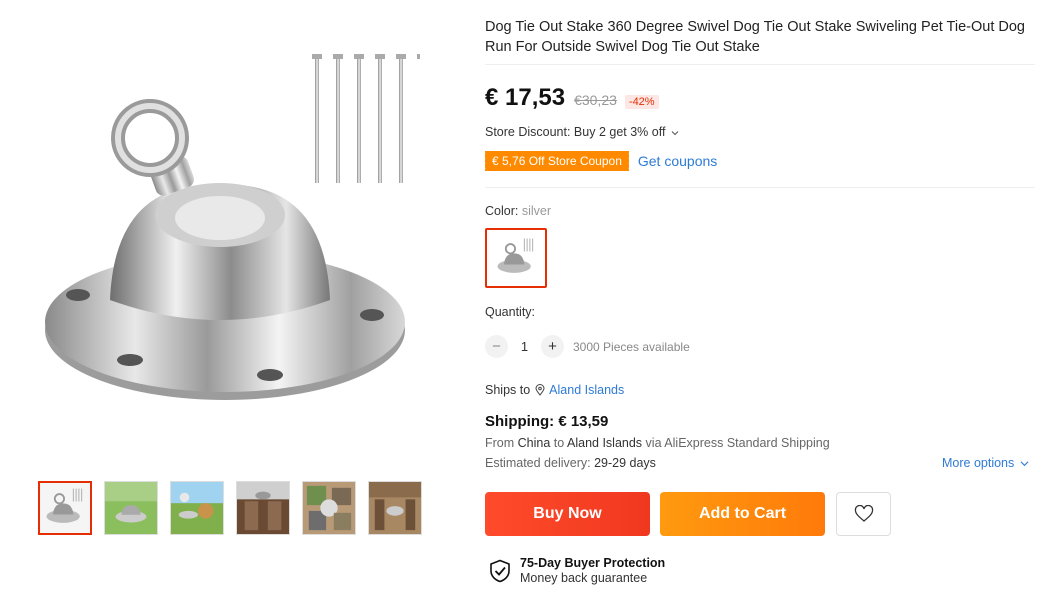 The width and height of the screenshot is (1049, 609). Describe the element at coordinates (584, 578) in the screenshot. I see `buyer-protection-subtitle: Money back guarantee` at that location.